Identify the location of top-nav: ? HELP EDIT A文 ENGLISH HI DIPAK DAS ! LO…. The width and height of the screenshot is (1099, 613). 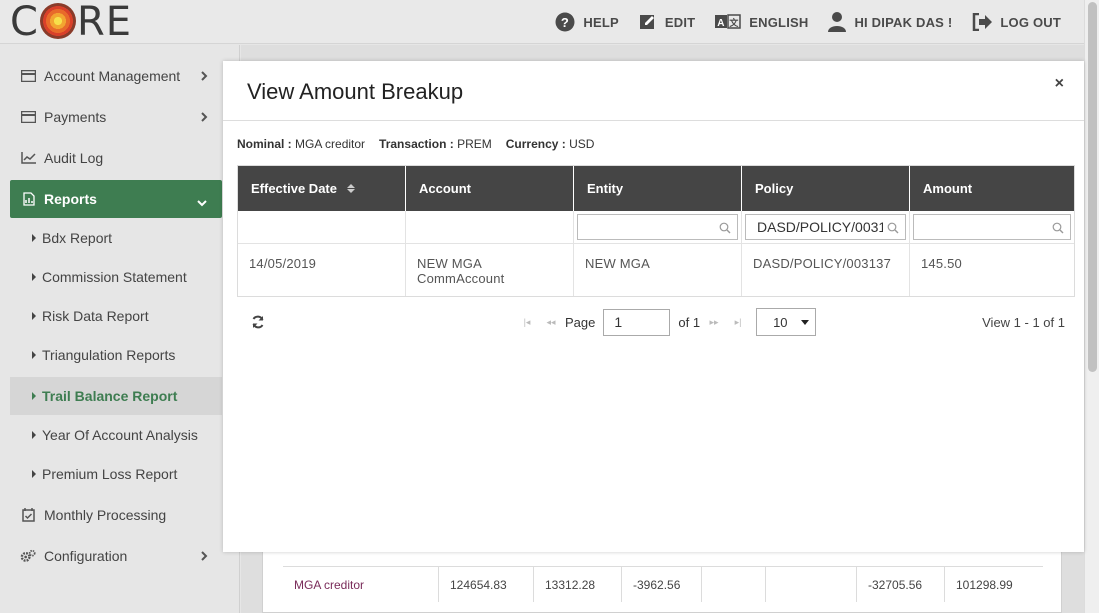
(808, 22).